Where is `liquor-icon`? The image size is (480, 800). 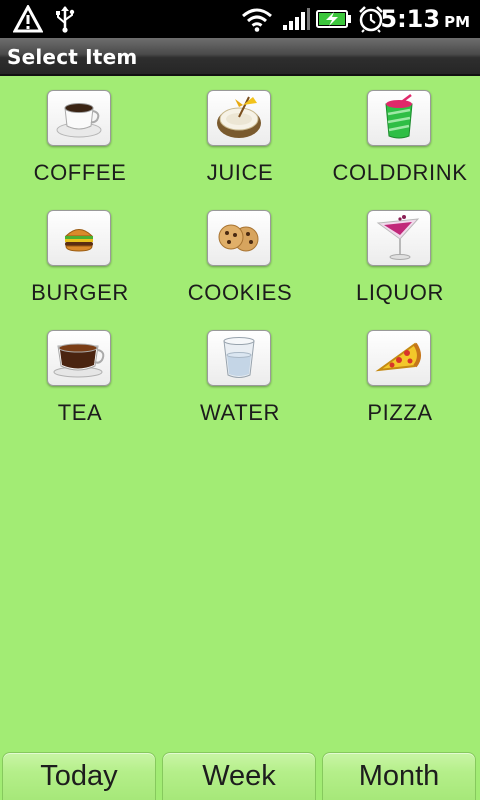 liquor-icon is located at coordinates (398, 237).